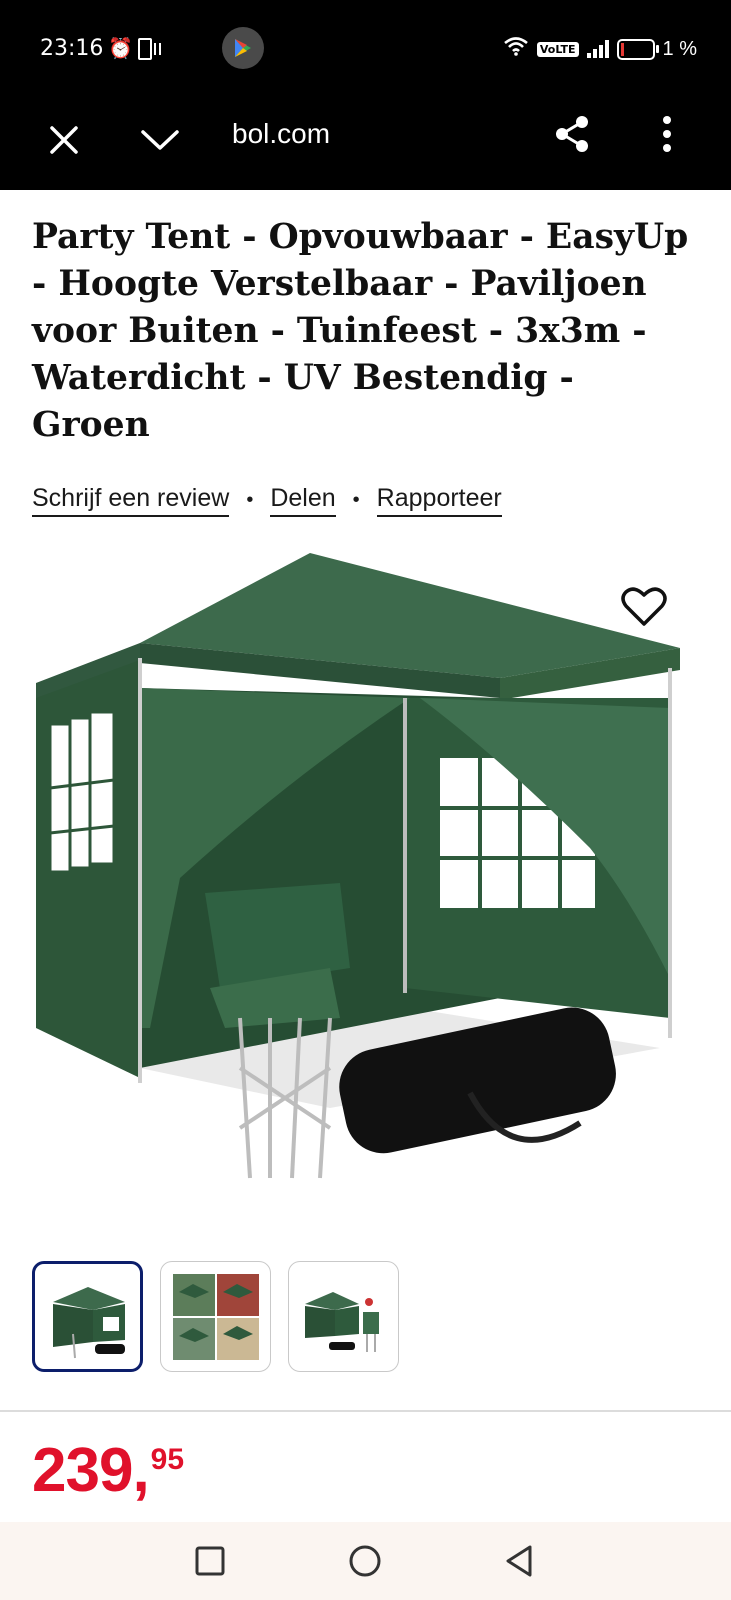 Image resolution: width=731 pixels, height=1600 pixels. I want to click on alarm-icon: ⏰, so click(120, 49).